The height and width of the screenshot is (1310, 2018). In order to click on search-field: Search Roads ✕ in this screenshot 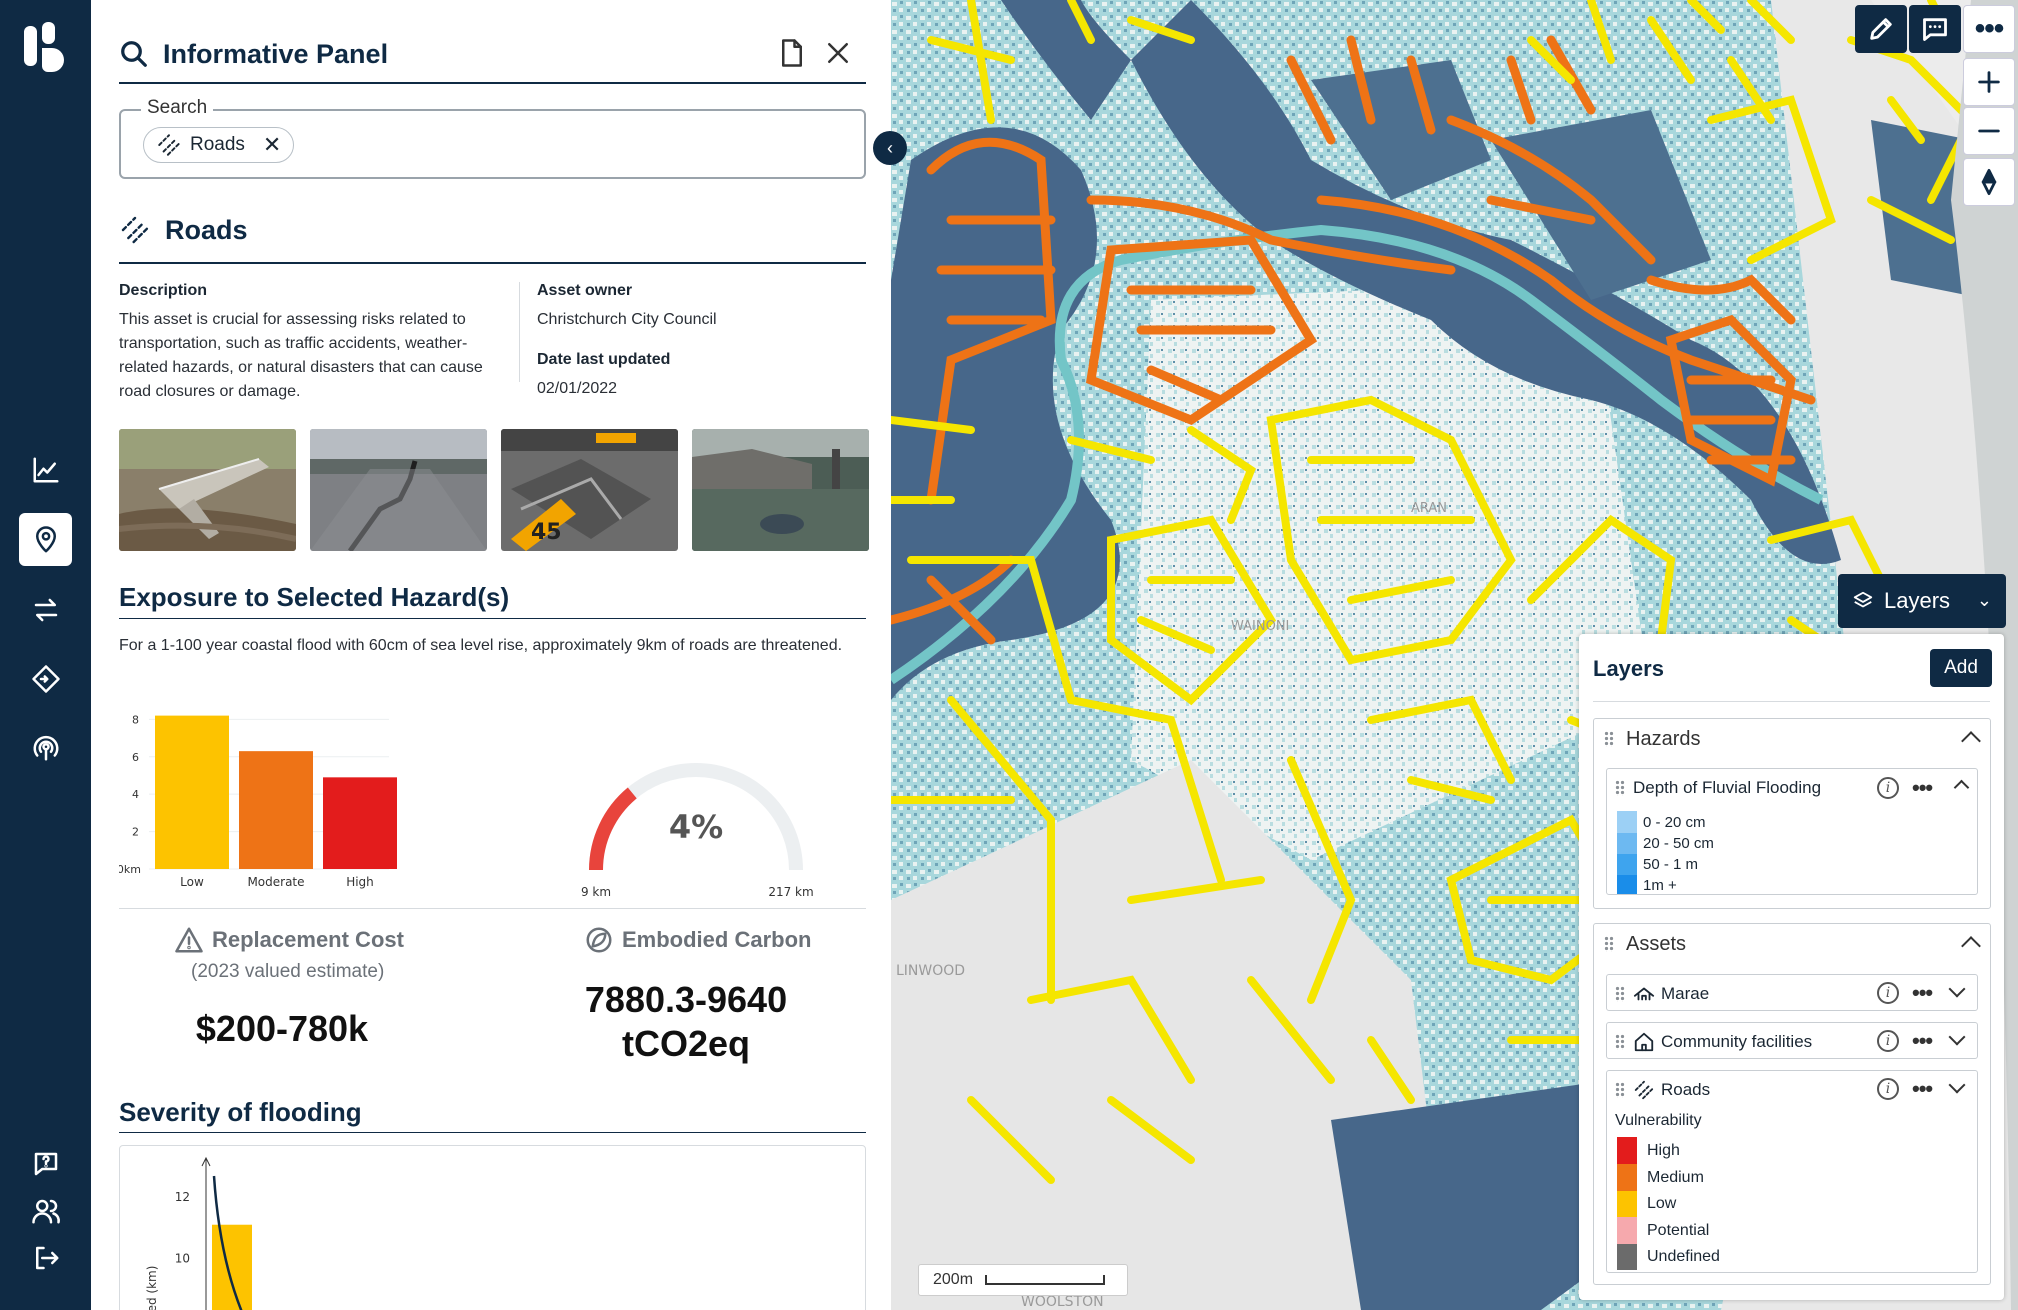, I will do `click(492, 138)`.